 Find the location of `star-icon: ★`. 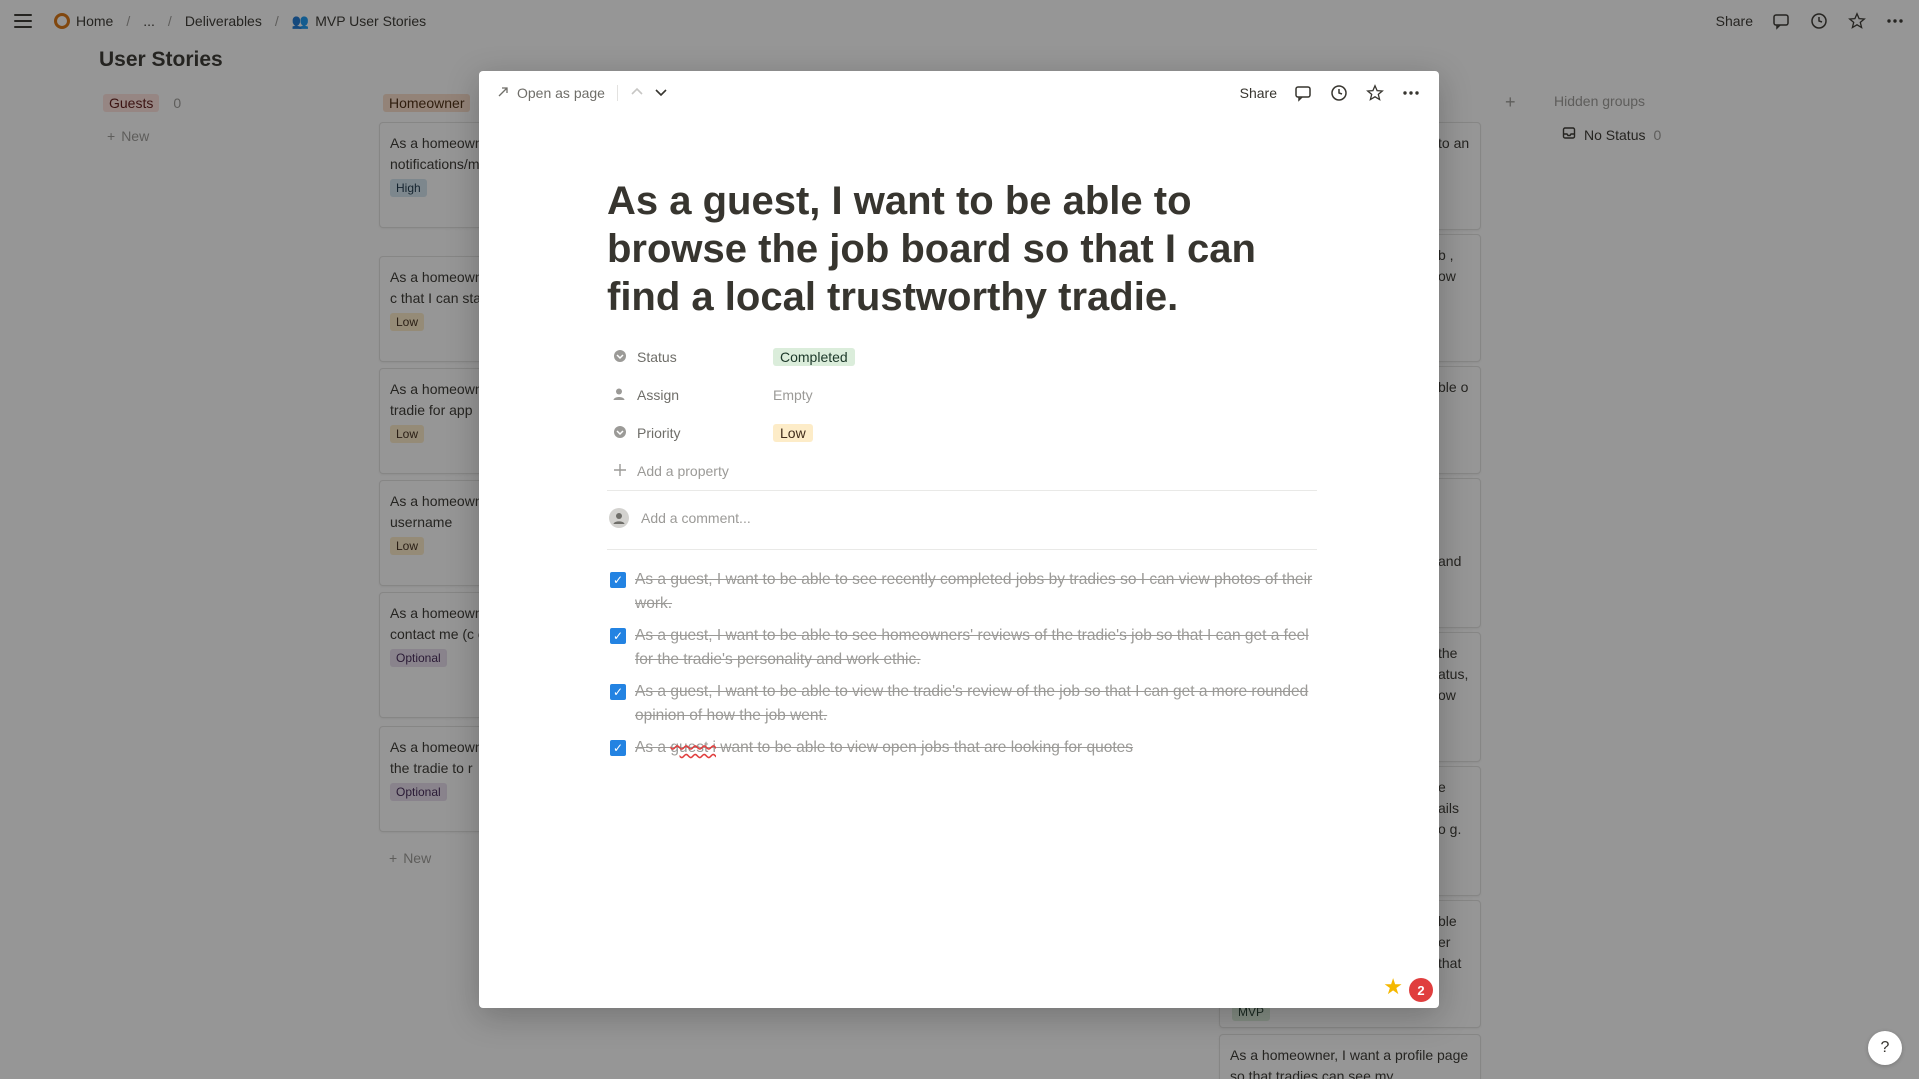

star-icon: ★ is located at coordinates (1393, 987).